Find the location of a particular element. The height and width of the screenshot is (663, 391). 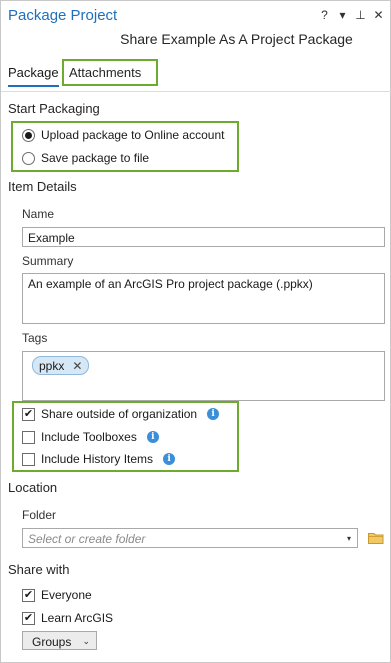

include-history-items-label: Include History Items is located at coordinates (97, 459).